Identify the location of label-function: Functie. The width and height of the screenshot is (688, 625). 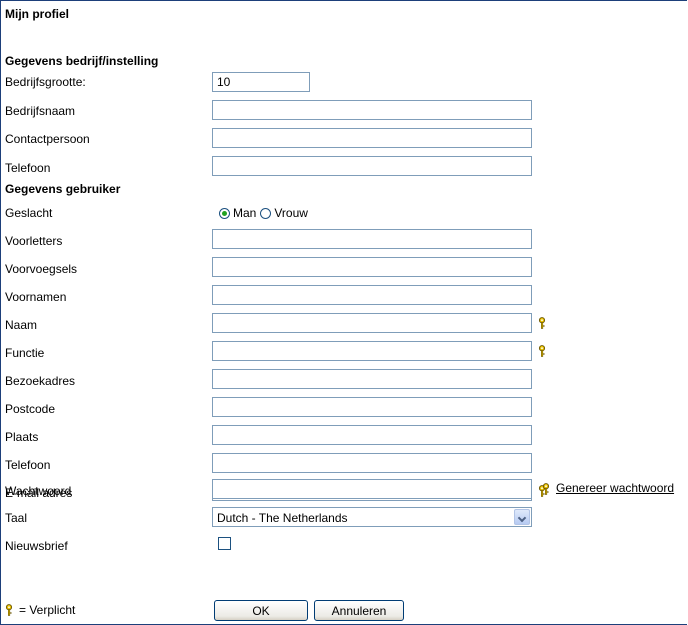
(25, 353).